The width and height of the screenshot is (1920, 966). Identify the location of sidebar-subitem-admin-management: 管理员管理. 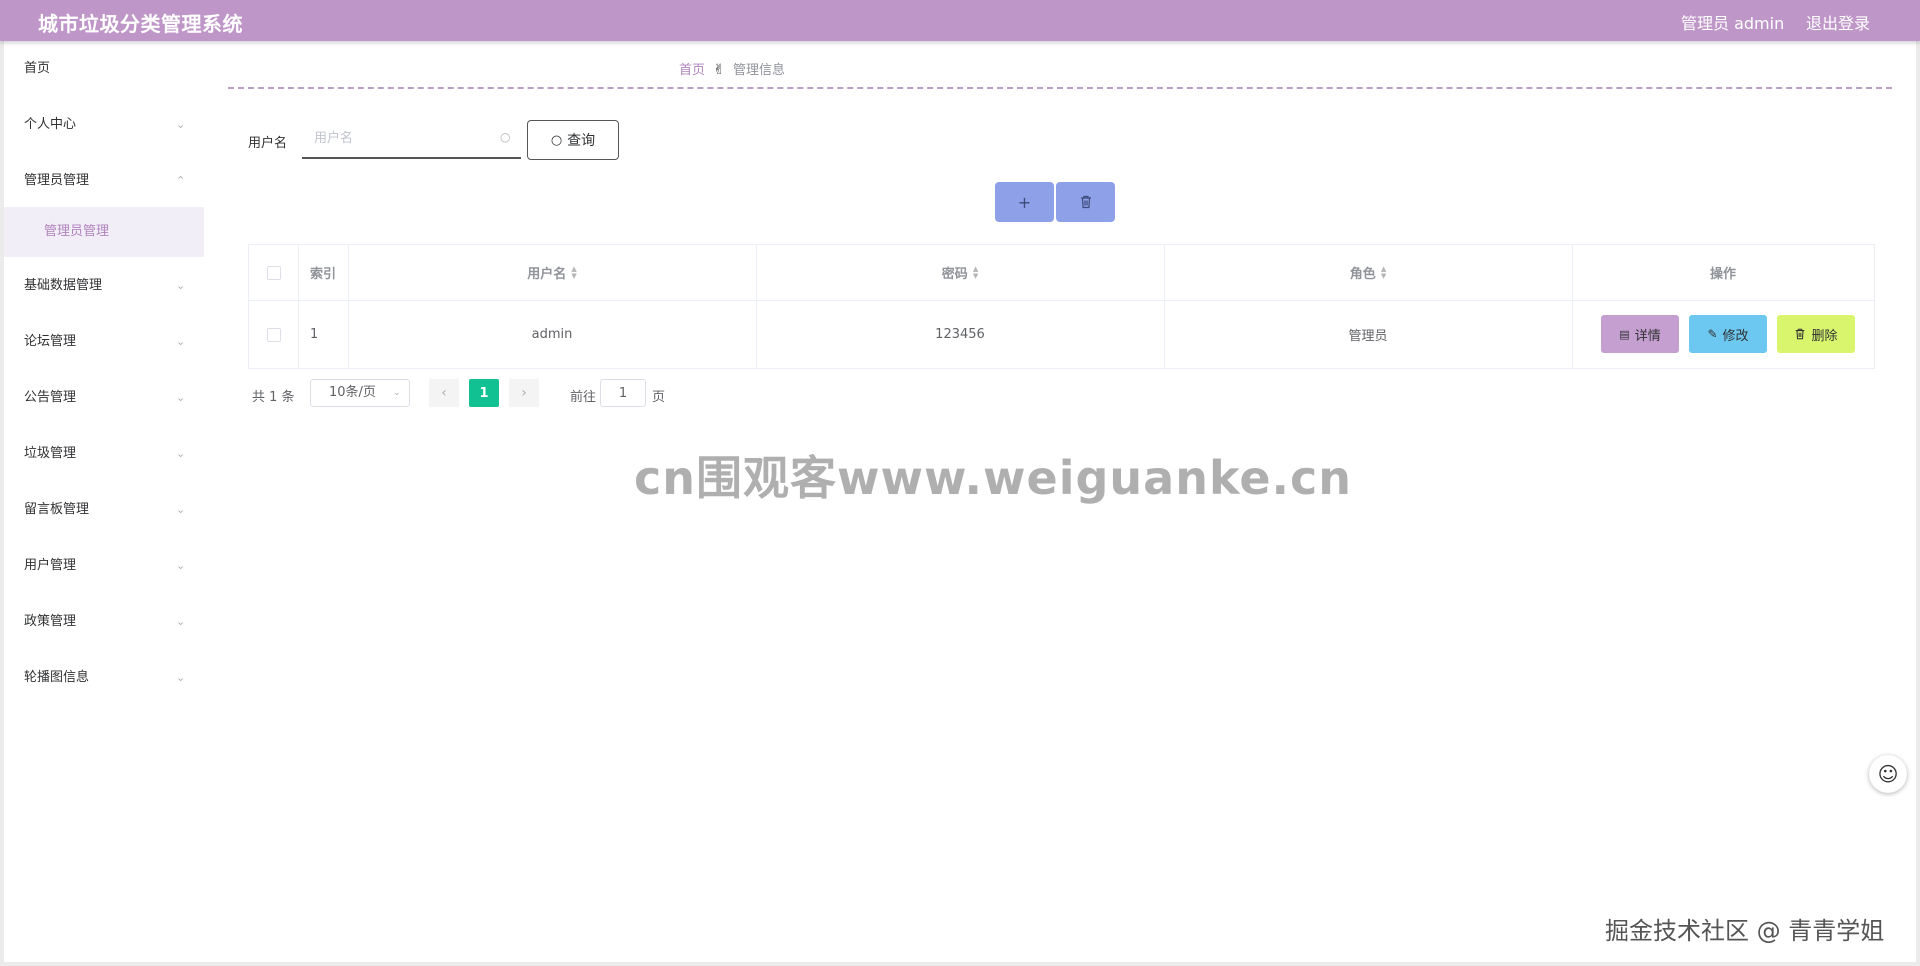
(104, 232).